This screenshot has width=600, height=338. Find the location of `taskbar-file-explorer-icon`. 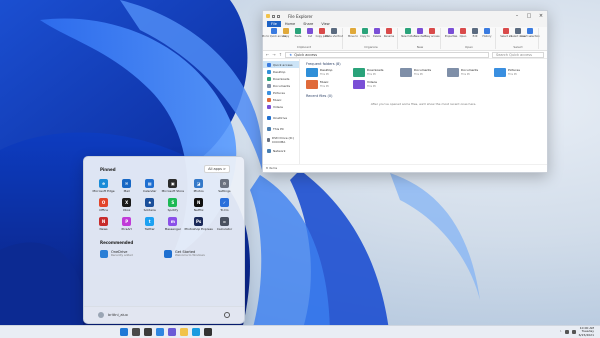

taskbar-file-explorer-icon is located at coordinates (184, 332).